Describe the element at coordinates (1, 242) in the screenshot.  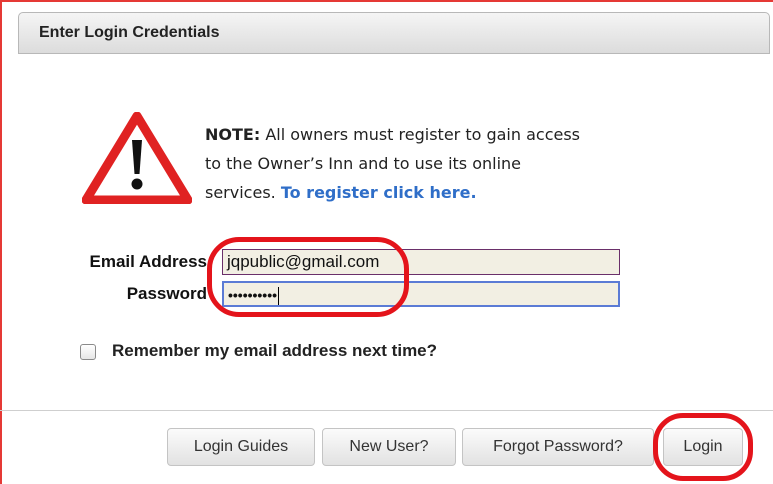
I see `left-border` at that location.